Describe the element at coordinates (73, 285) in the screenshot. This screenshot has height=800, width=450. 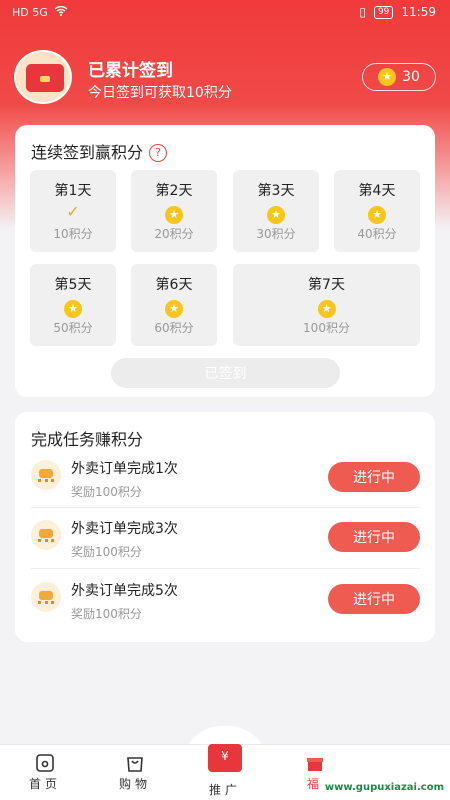
I see `day-label: 第5天` at that location.